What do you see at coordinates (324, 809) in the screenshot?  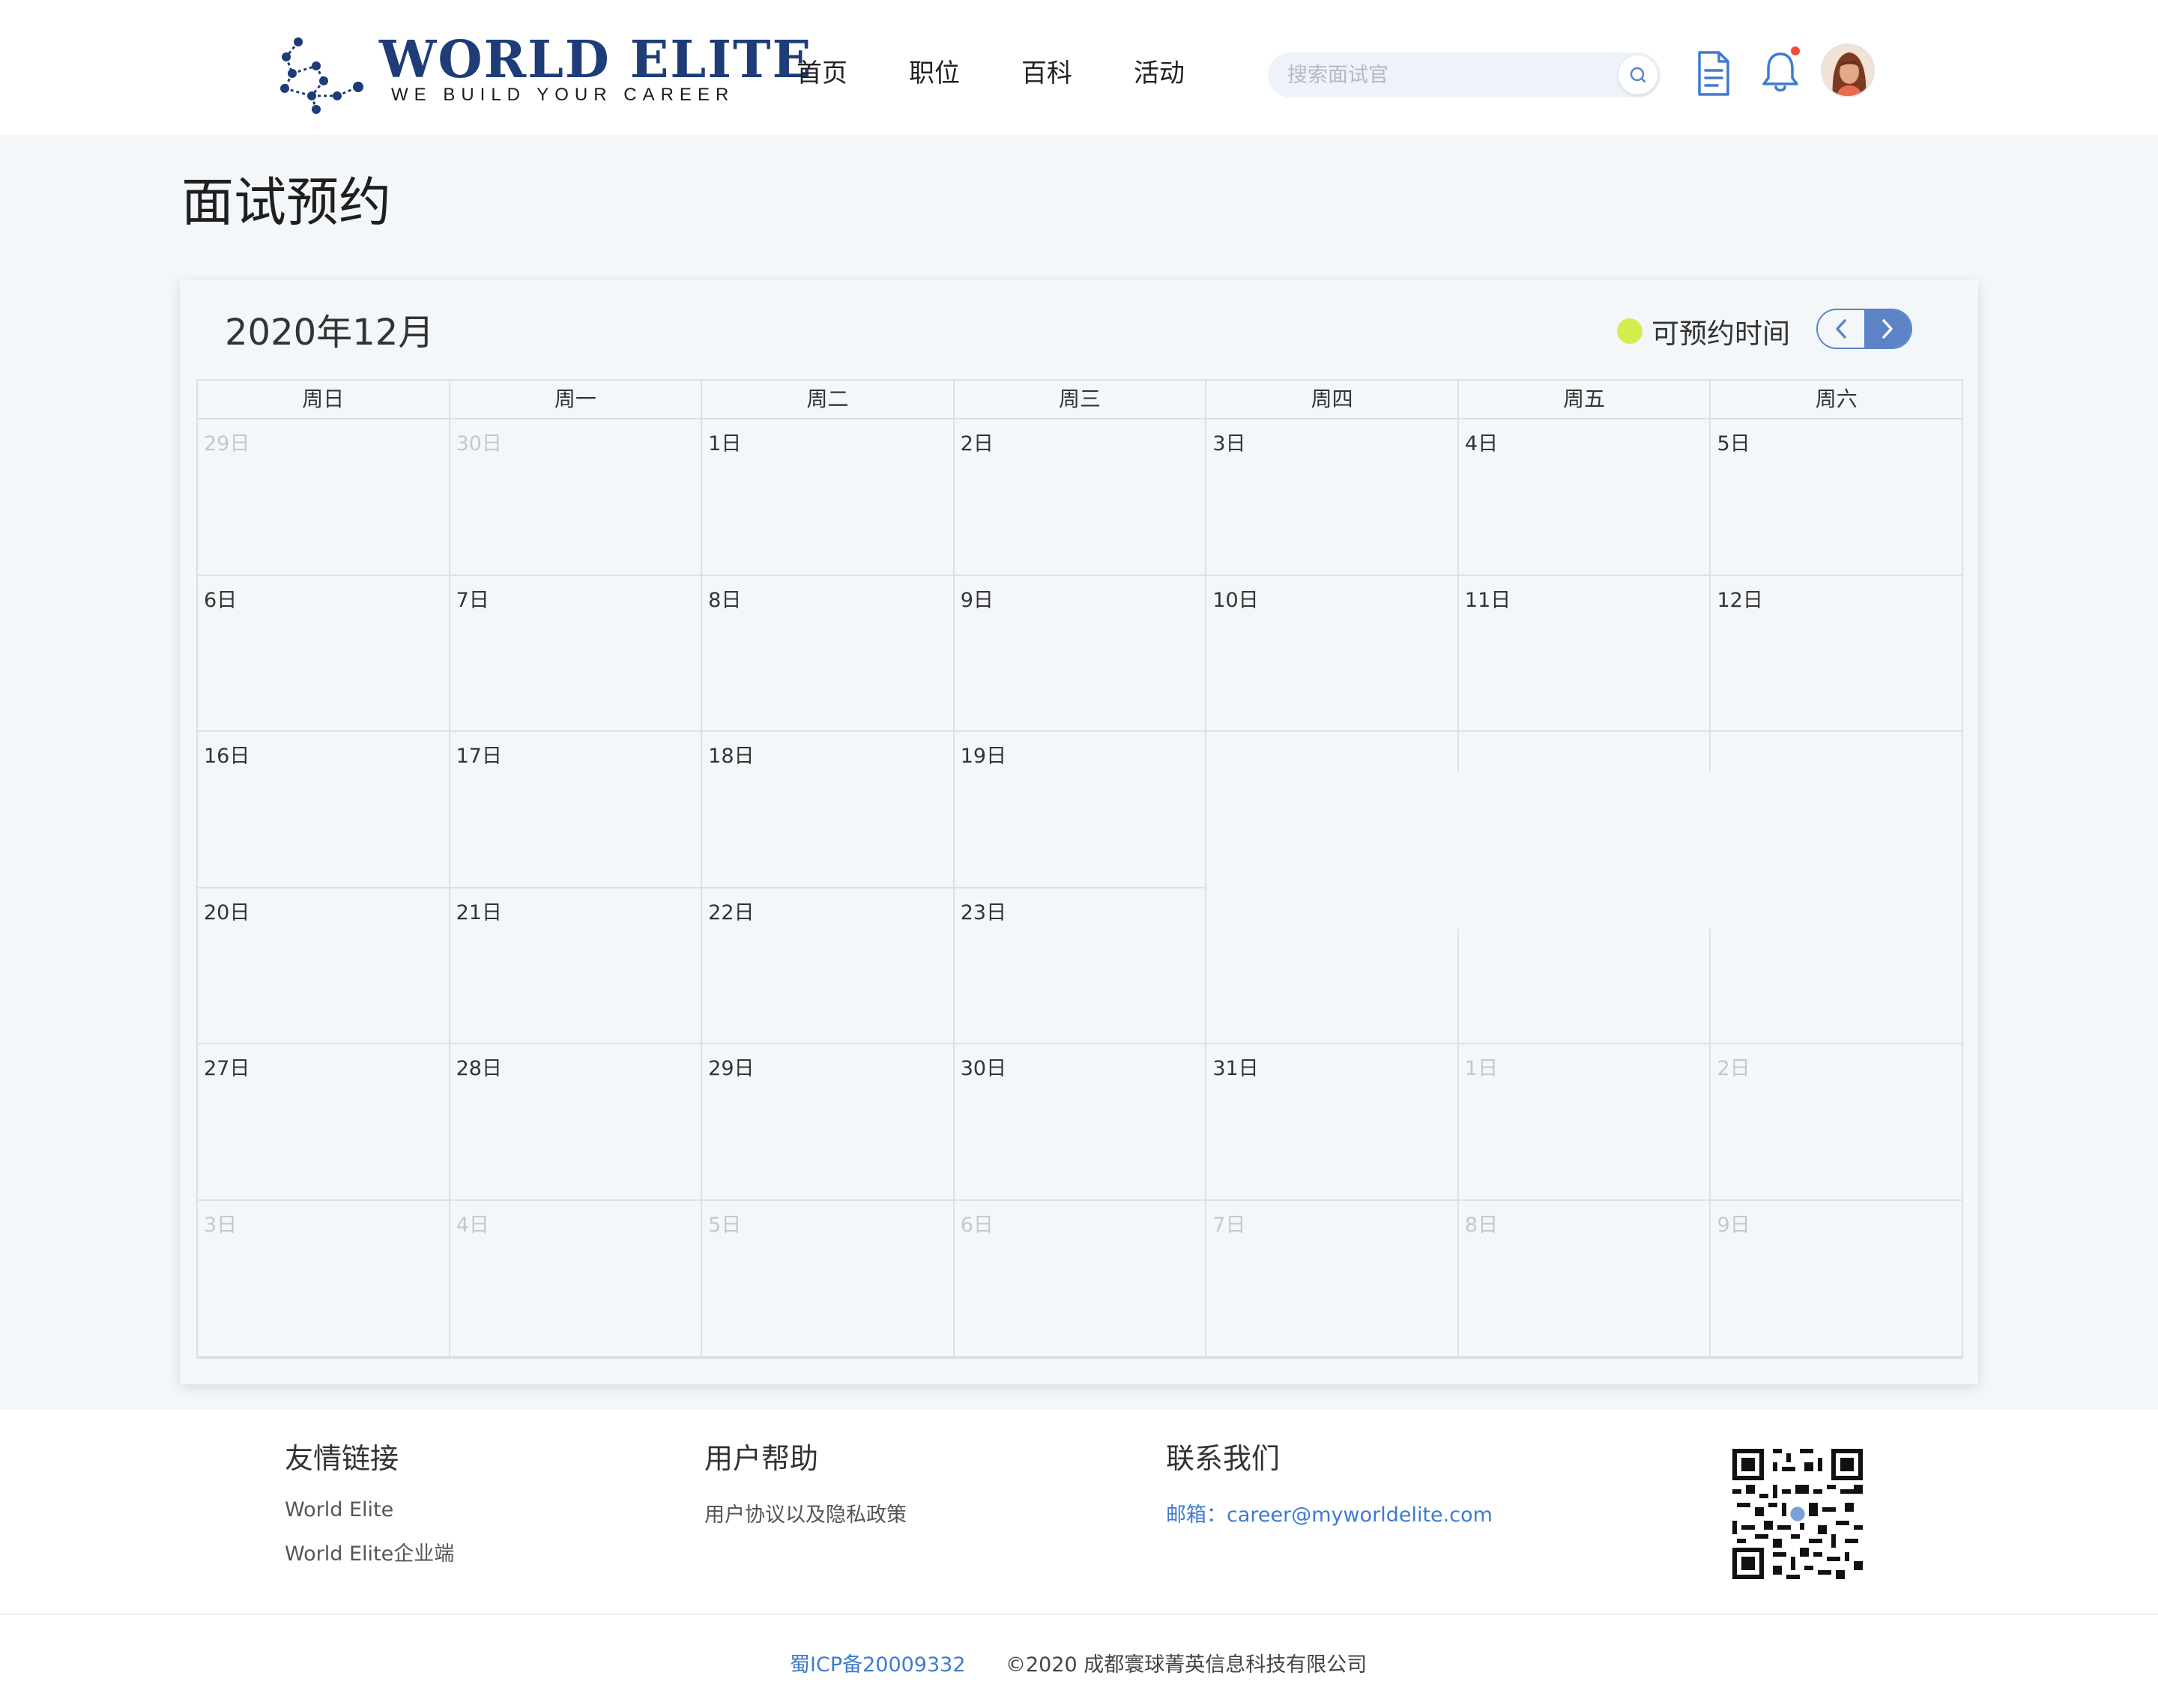 I see `calendar-day-cell: 16日` at bounding box center [324, 809].